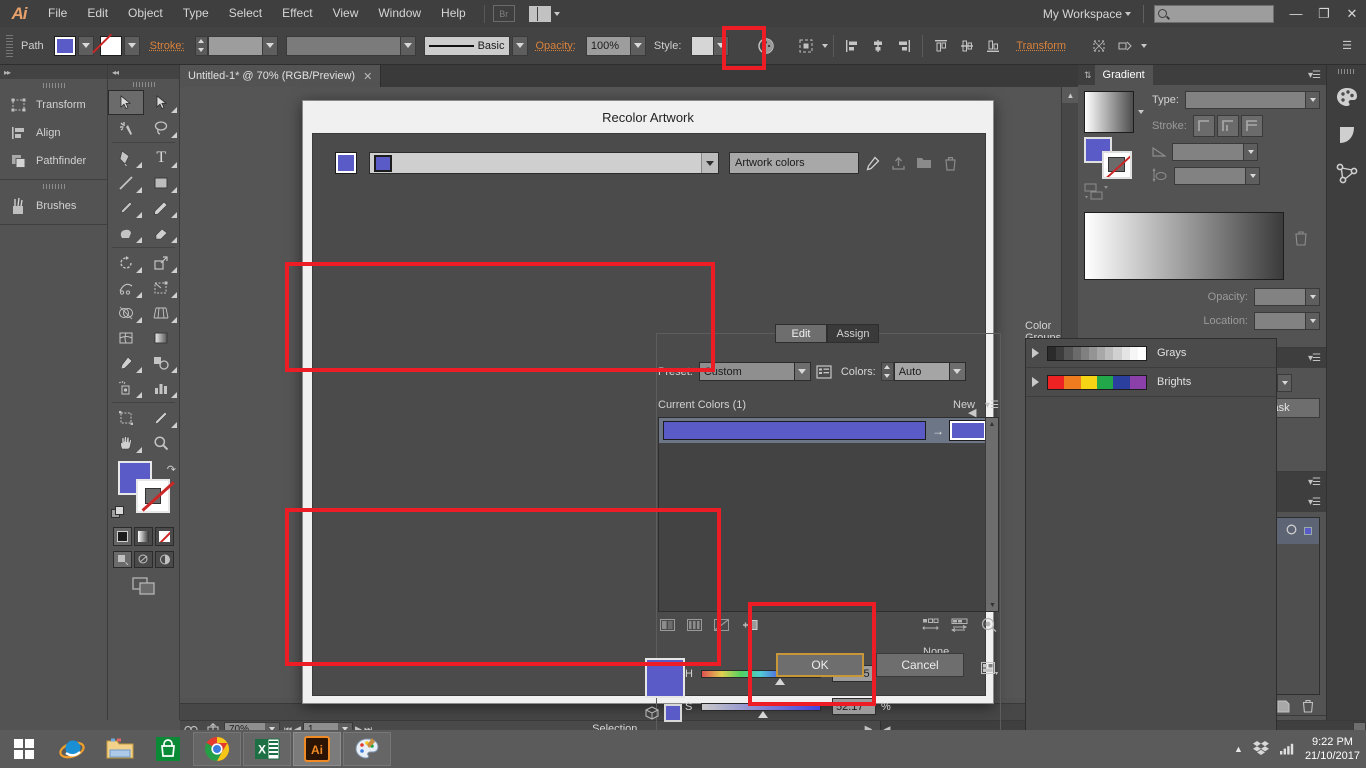  Describe the element at coordinates (143, 84) in the screenshot. I see `tools-grip` at that location.